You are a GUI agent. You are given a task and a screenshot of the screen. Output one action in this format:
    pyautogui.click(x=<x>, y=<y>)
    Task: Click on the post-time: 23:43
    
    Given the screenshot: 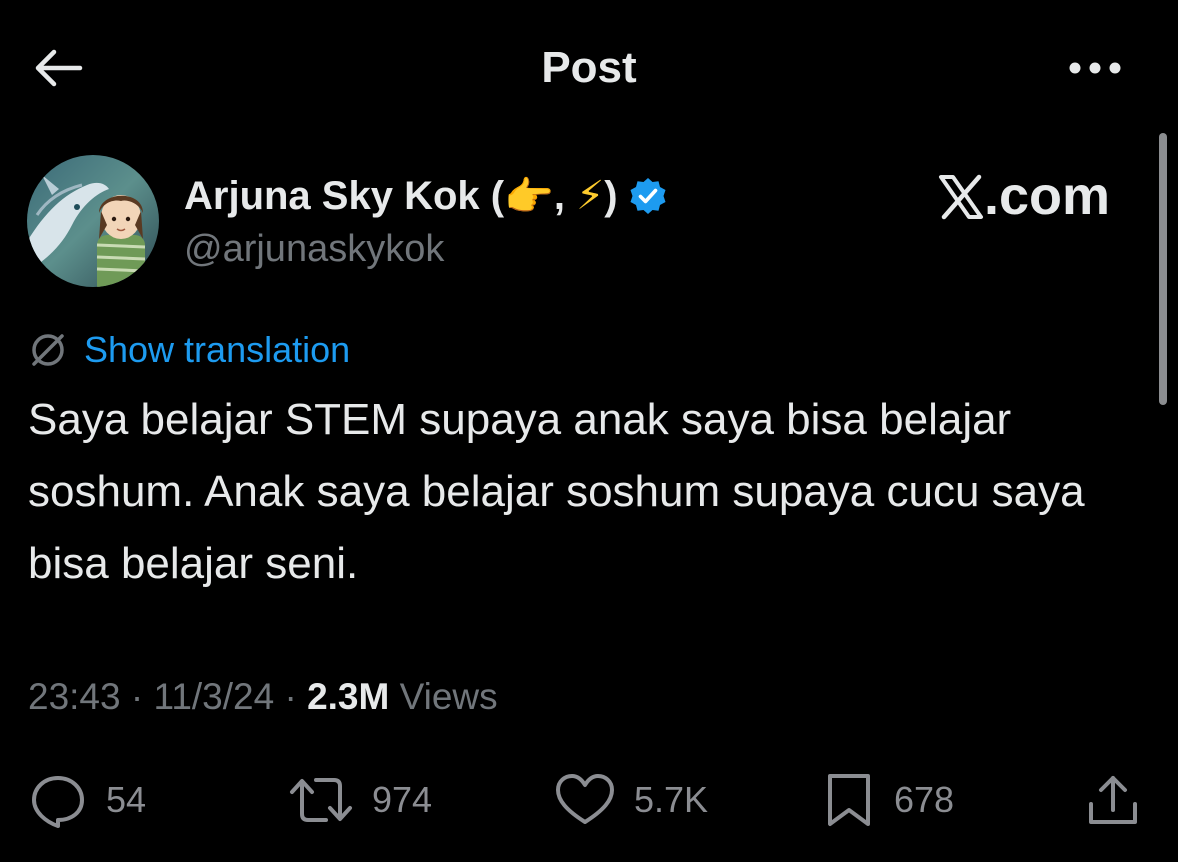 What is the action you would take?
    pyautogui.click(x=74, y=696)
    